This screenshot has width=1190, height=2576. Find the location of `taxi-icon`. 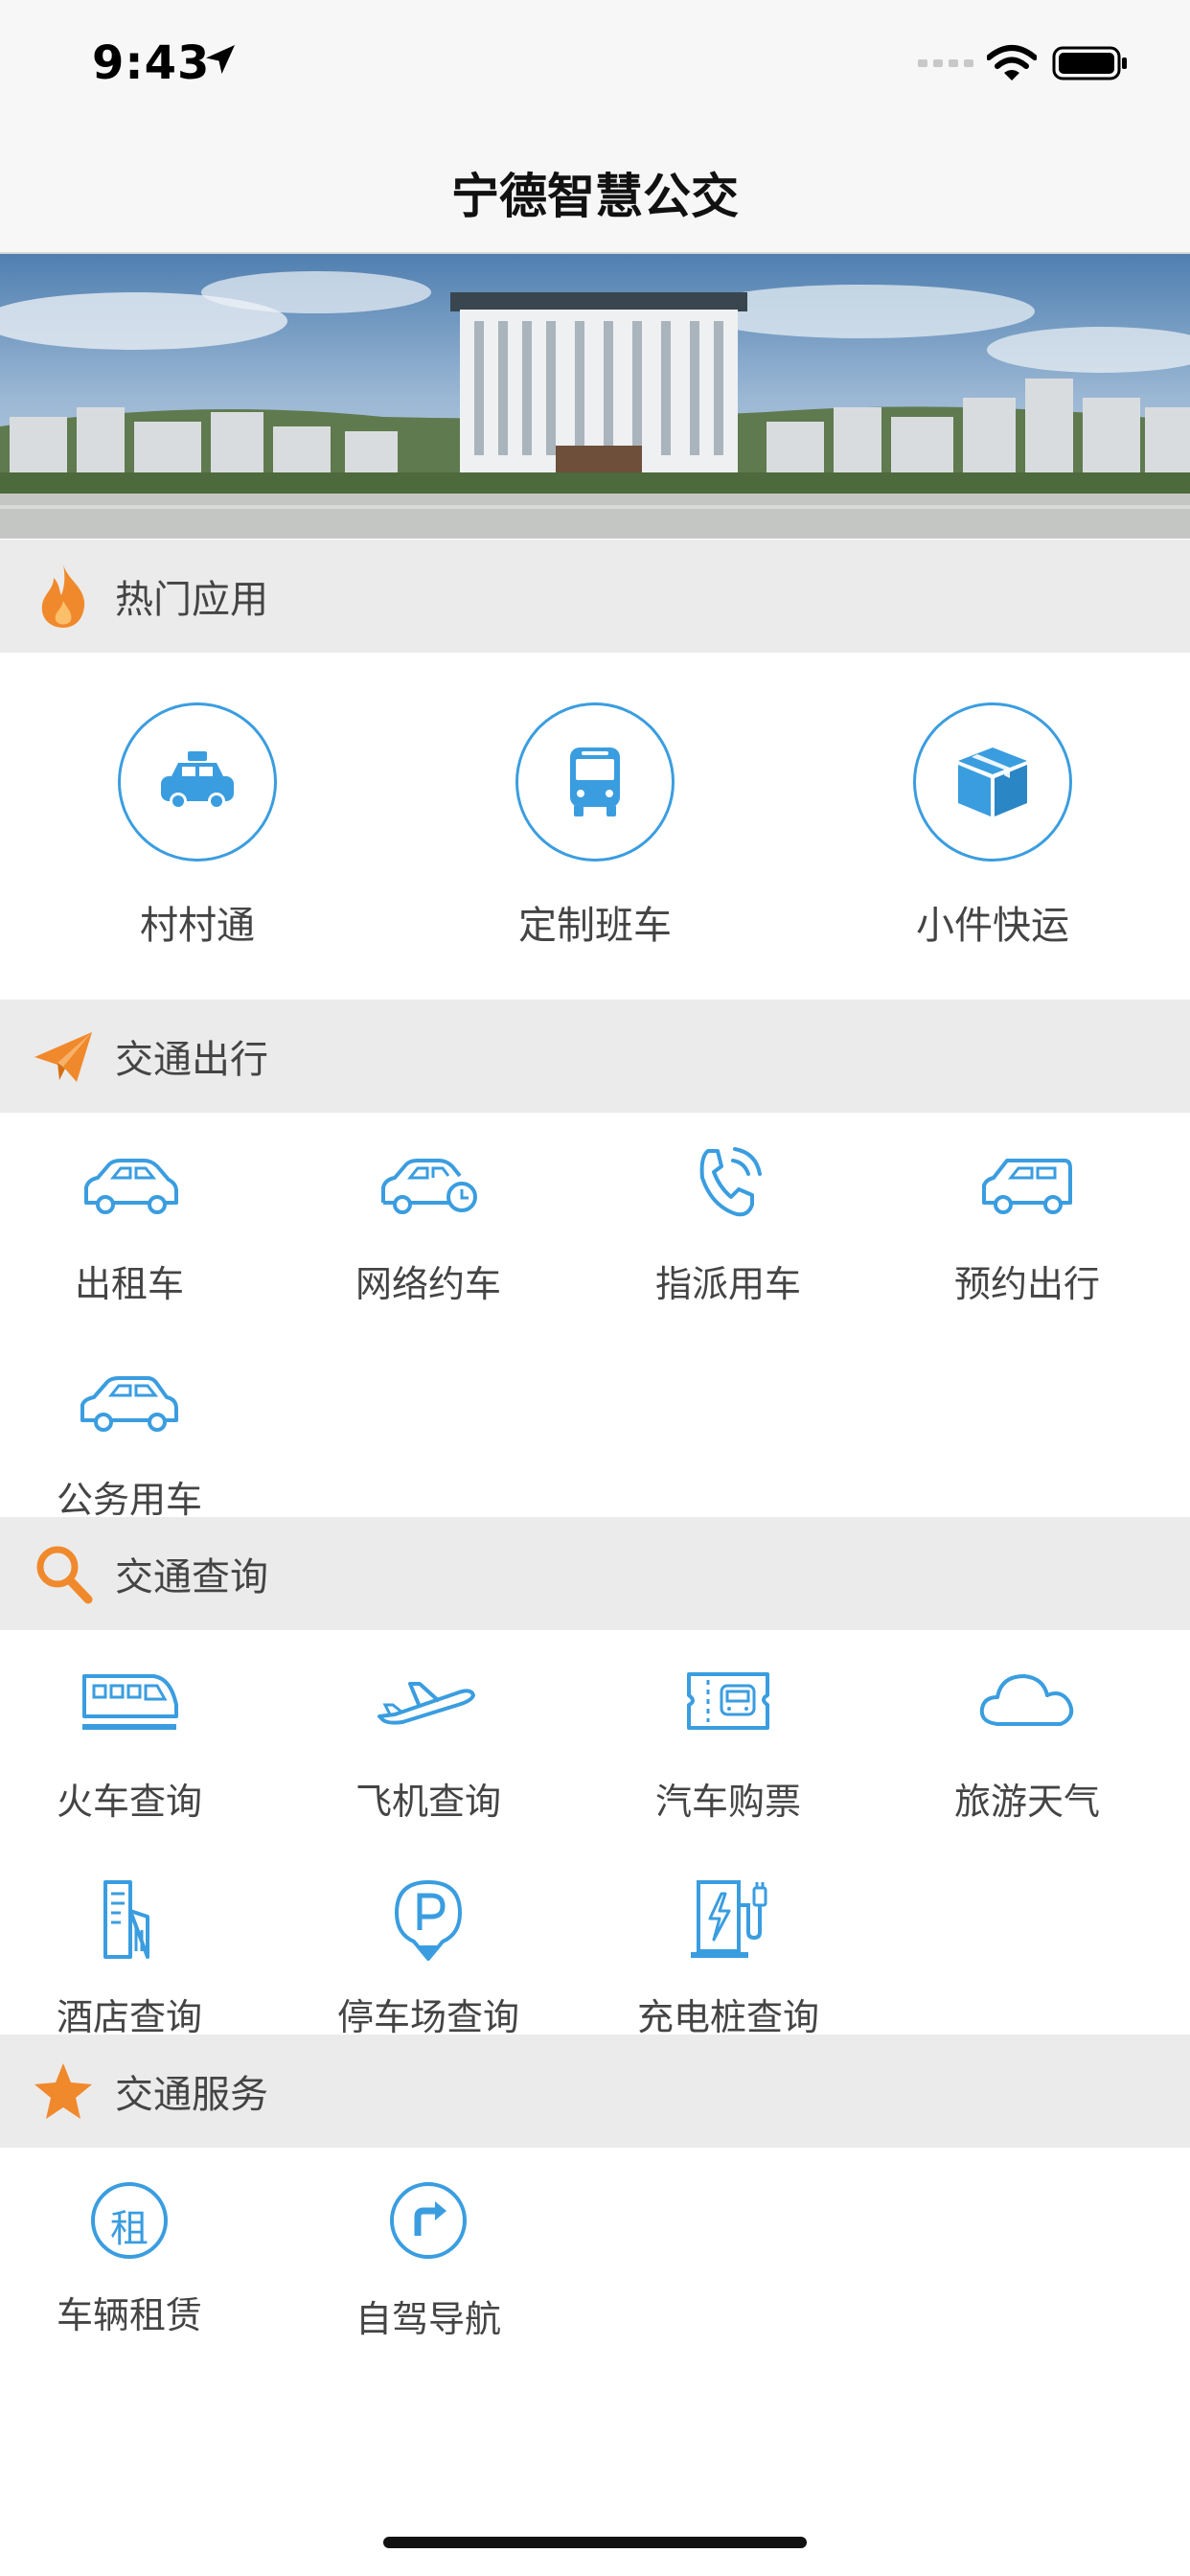

taxi-icon is located at coordinates (198, 780).